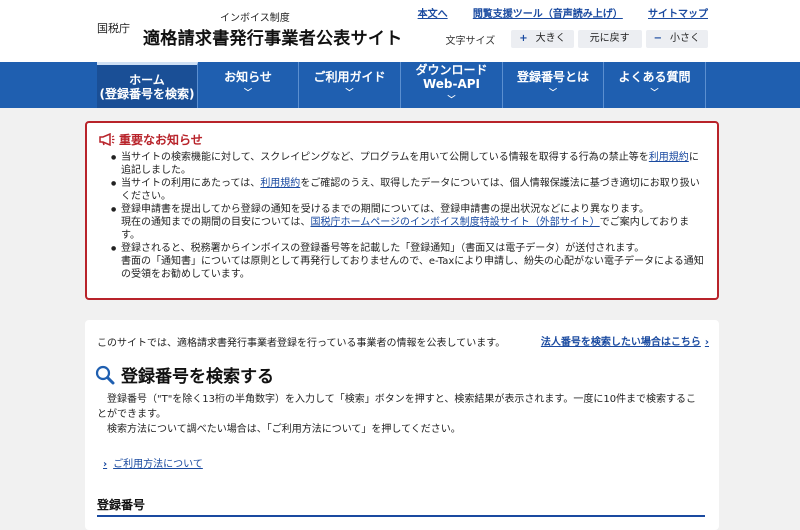  Describe the element at coordinates (273, 36) in the screenshot. I see `site-title: 適格請求書発行事業者公表サイト` at that location.